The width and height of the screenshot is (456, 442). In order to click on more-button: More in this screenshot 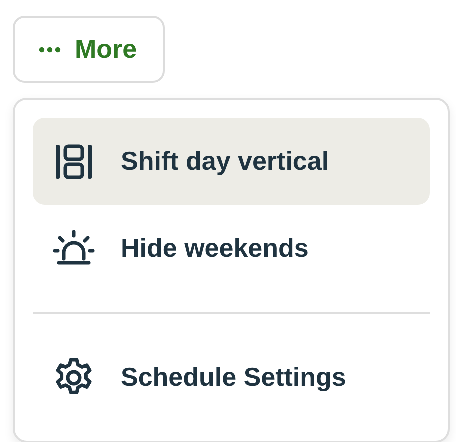, I will do `click(89, 49)`.